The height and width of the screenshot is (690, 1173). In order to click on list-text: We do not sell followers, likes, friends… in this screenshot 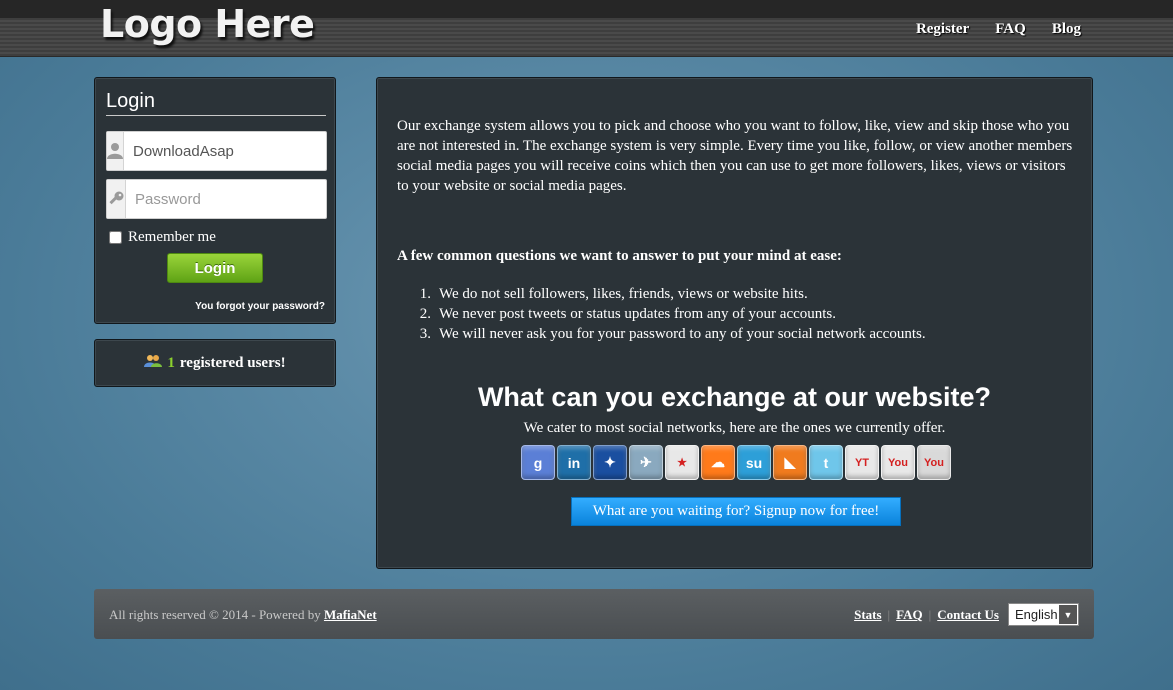, I will do `click(623, 294)`.